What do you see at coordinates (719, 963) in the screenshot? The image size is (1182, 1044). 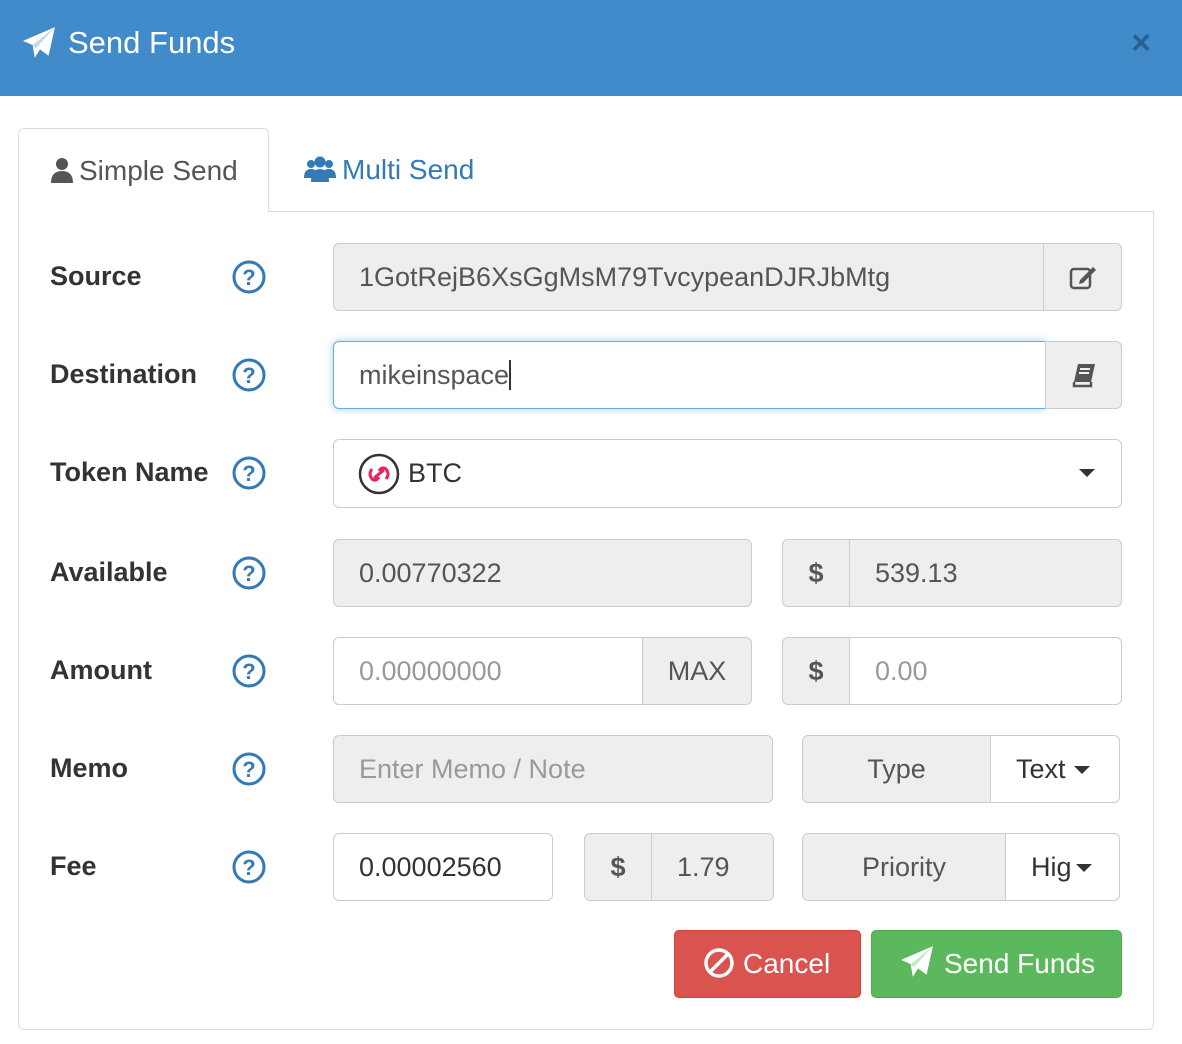 I see `ban-icon` at bounding box center [719, 963].